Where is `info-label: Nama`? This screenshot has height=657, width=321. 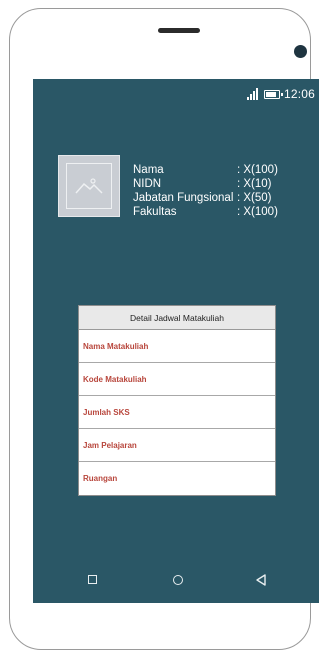 info-label: Nama is located at coordinates (148, 170).